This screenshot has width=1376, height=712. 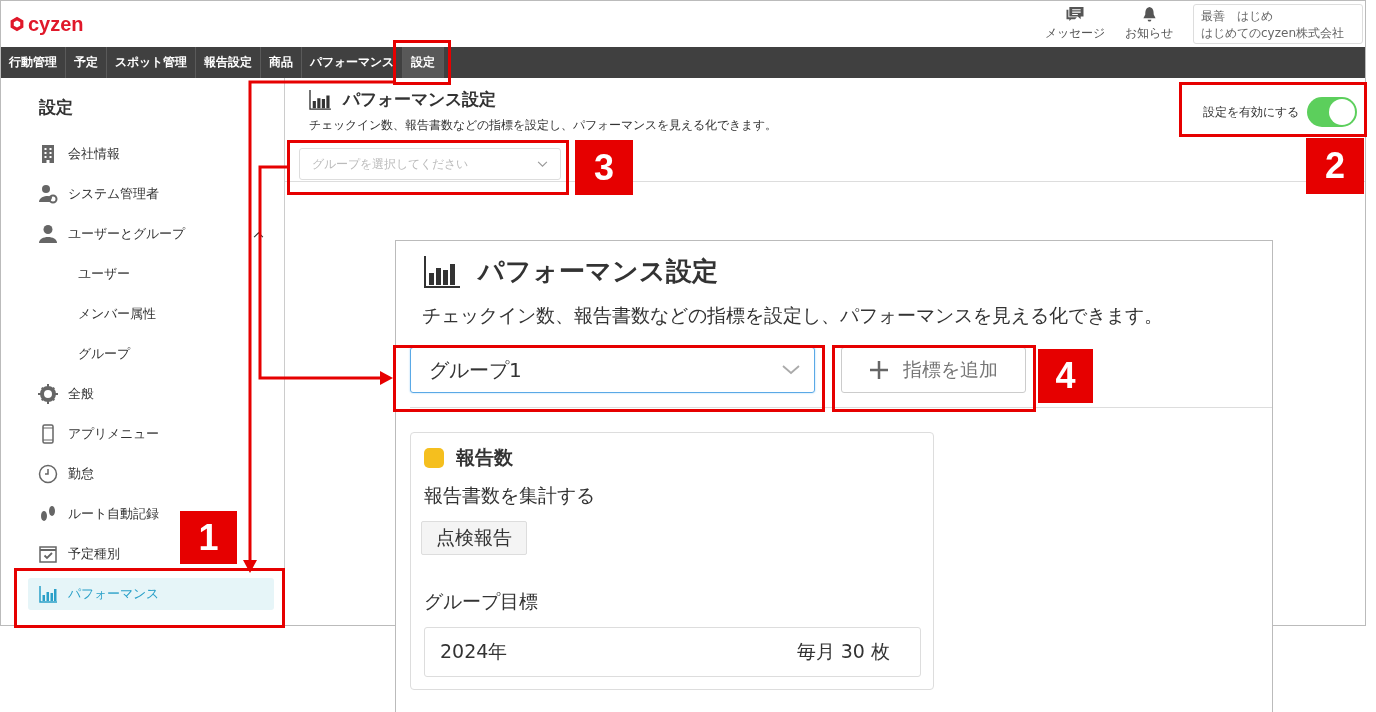 What do you see at coordinates (1251, 112) in the screenshot?
I see `toggle-label: 設定を有効にする` at bounding box center [1251, 112].